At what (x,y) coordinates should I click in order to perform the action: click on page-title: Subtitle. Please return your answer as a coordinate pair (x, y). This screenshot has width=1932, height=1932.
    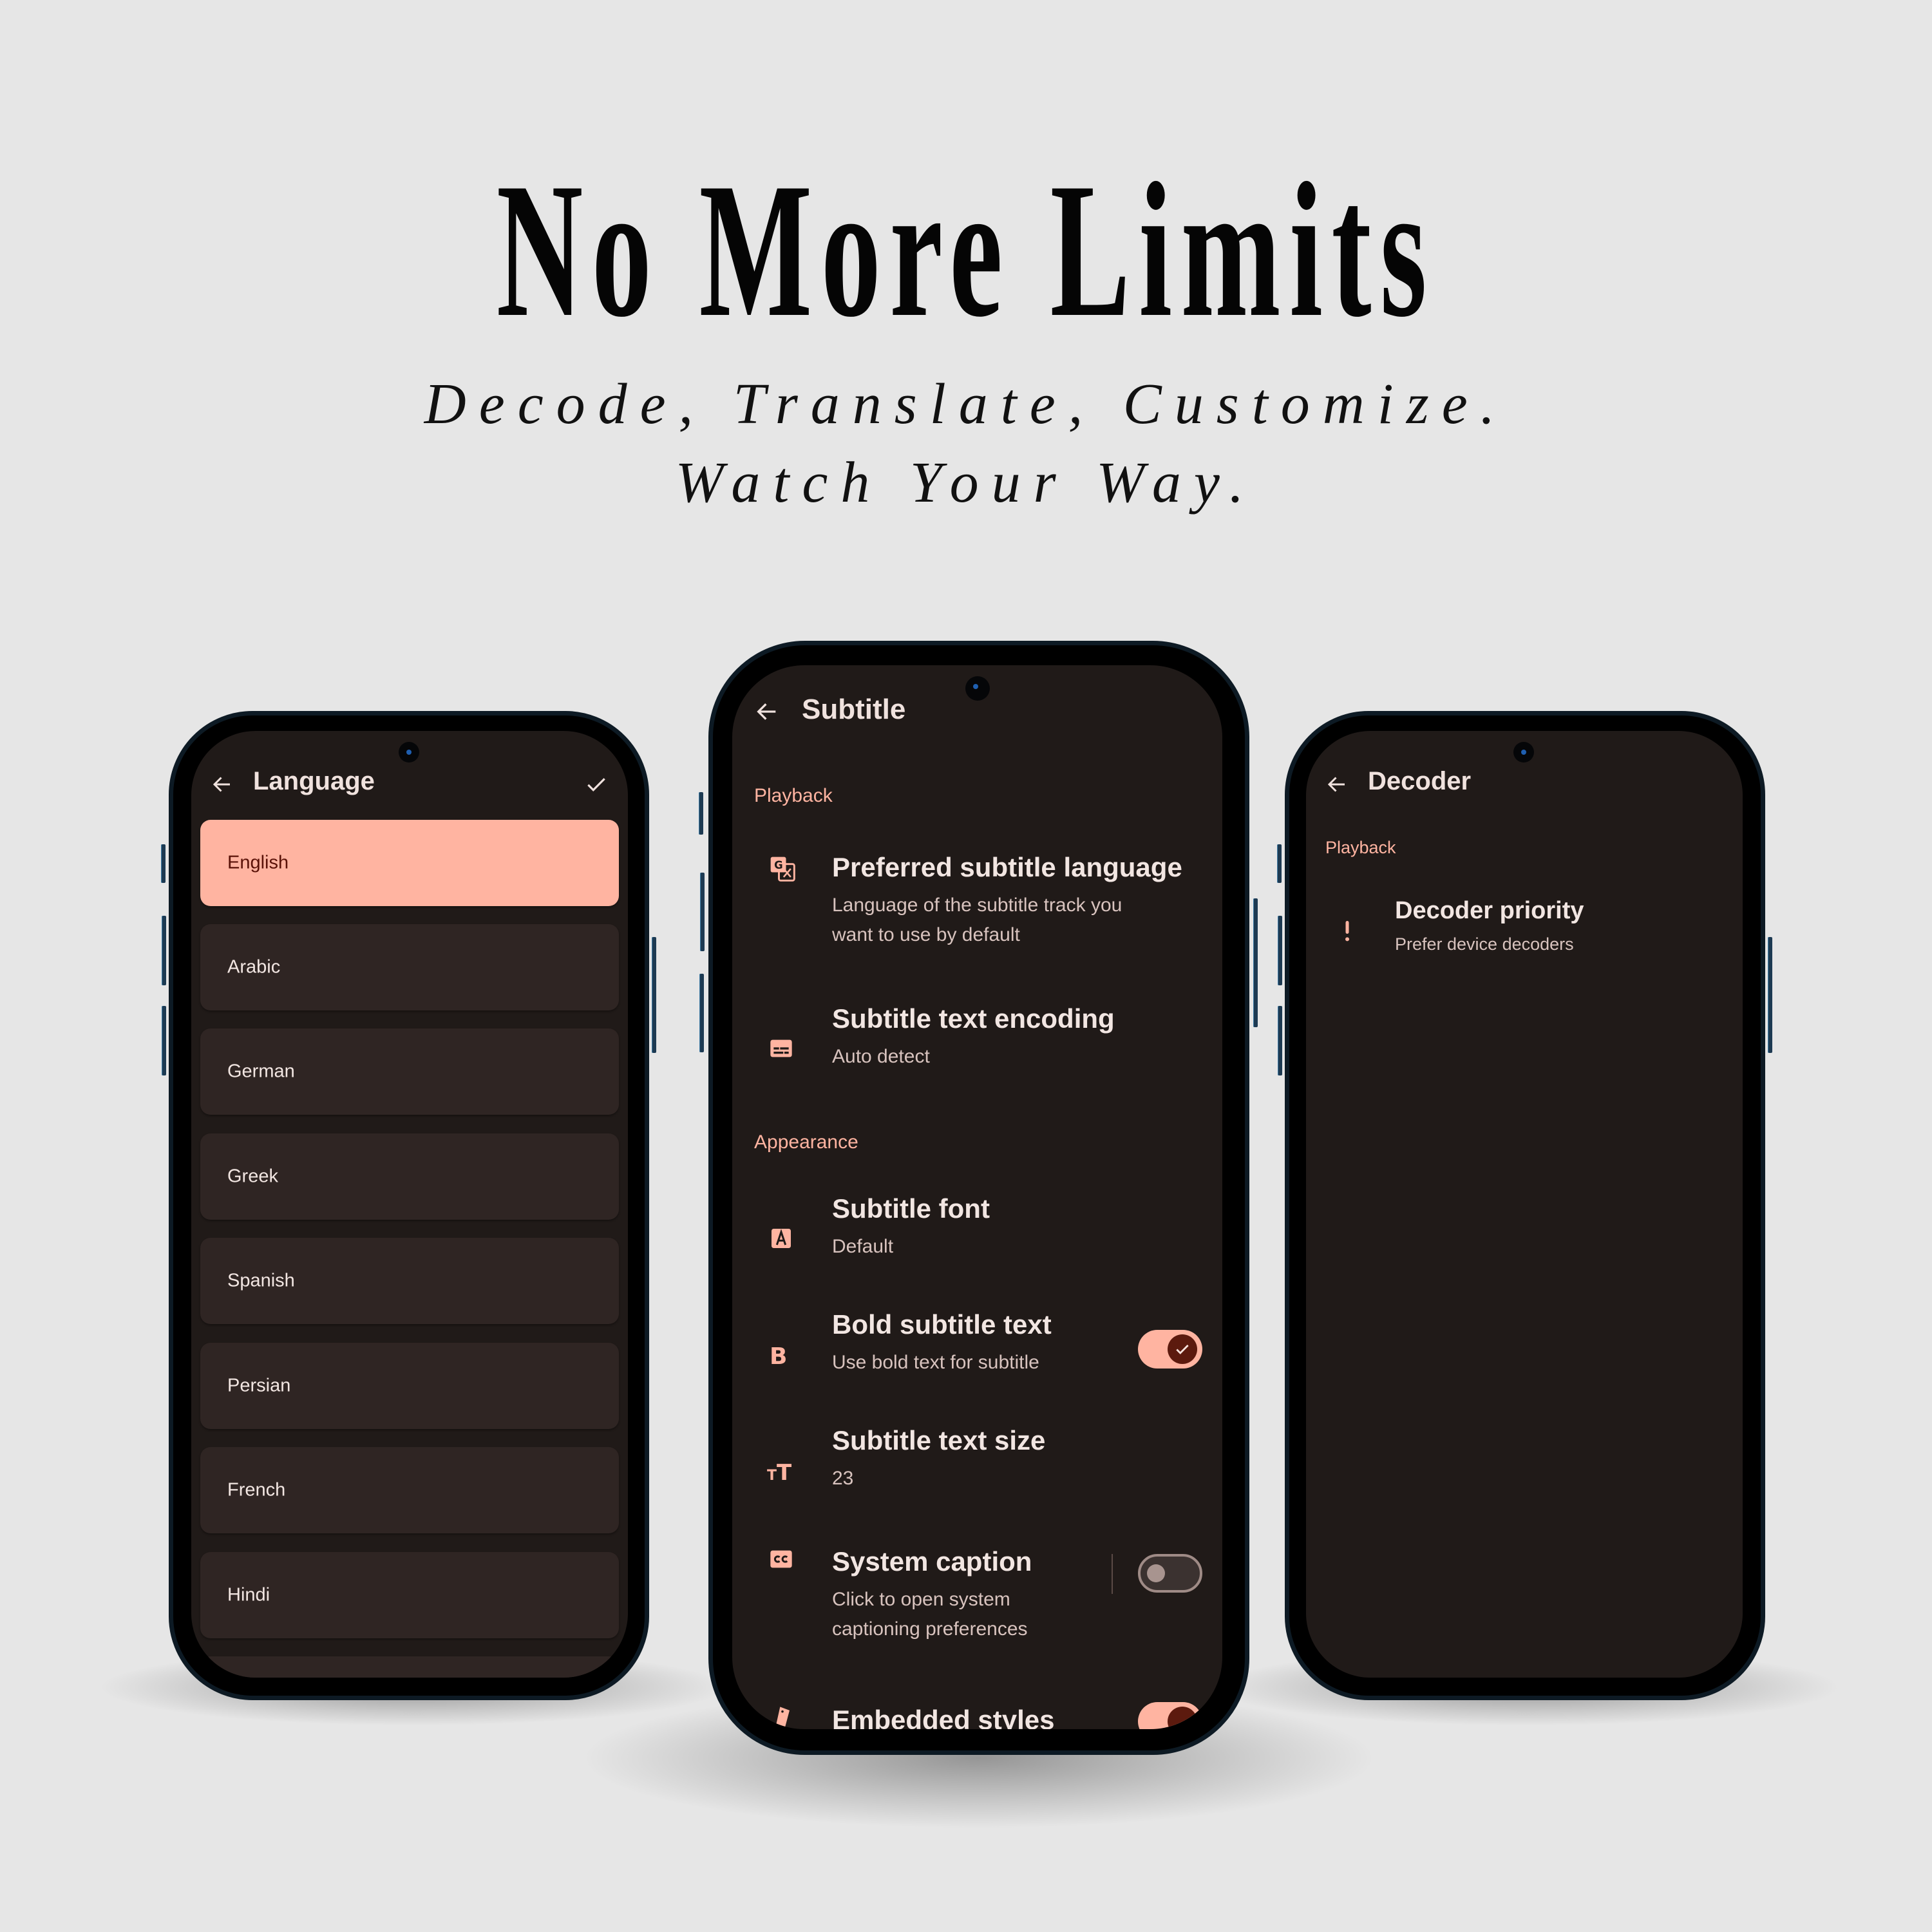
    Looking at the image, I should click on (854, 710).